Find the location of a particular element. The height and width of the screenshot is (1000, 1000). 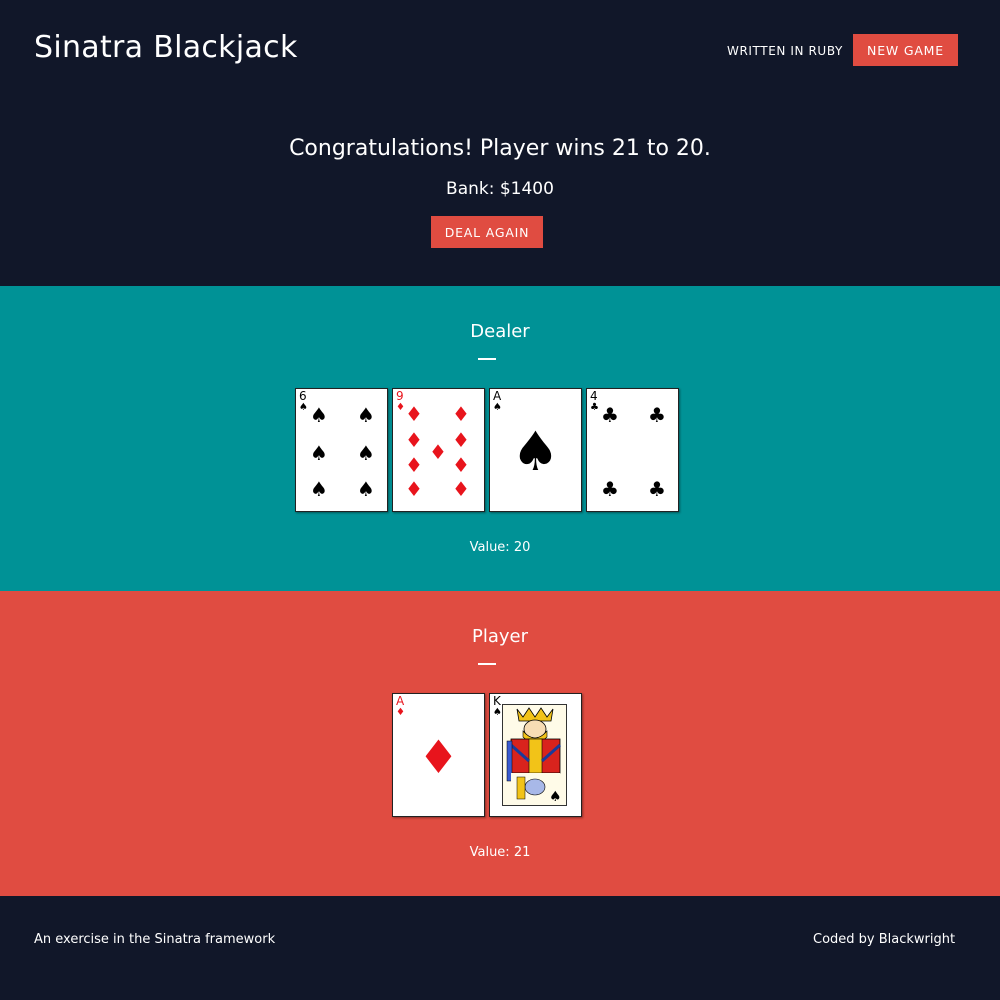

king-face-illustration: ♠ is located at coordinates (534, 755).